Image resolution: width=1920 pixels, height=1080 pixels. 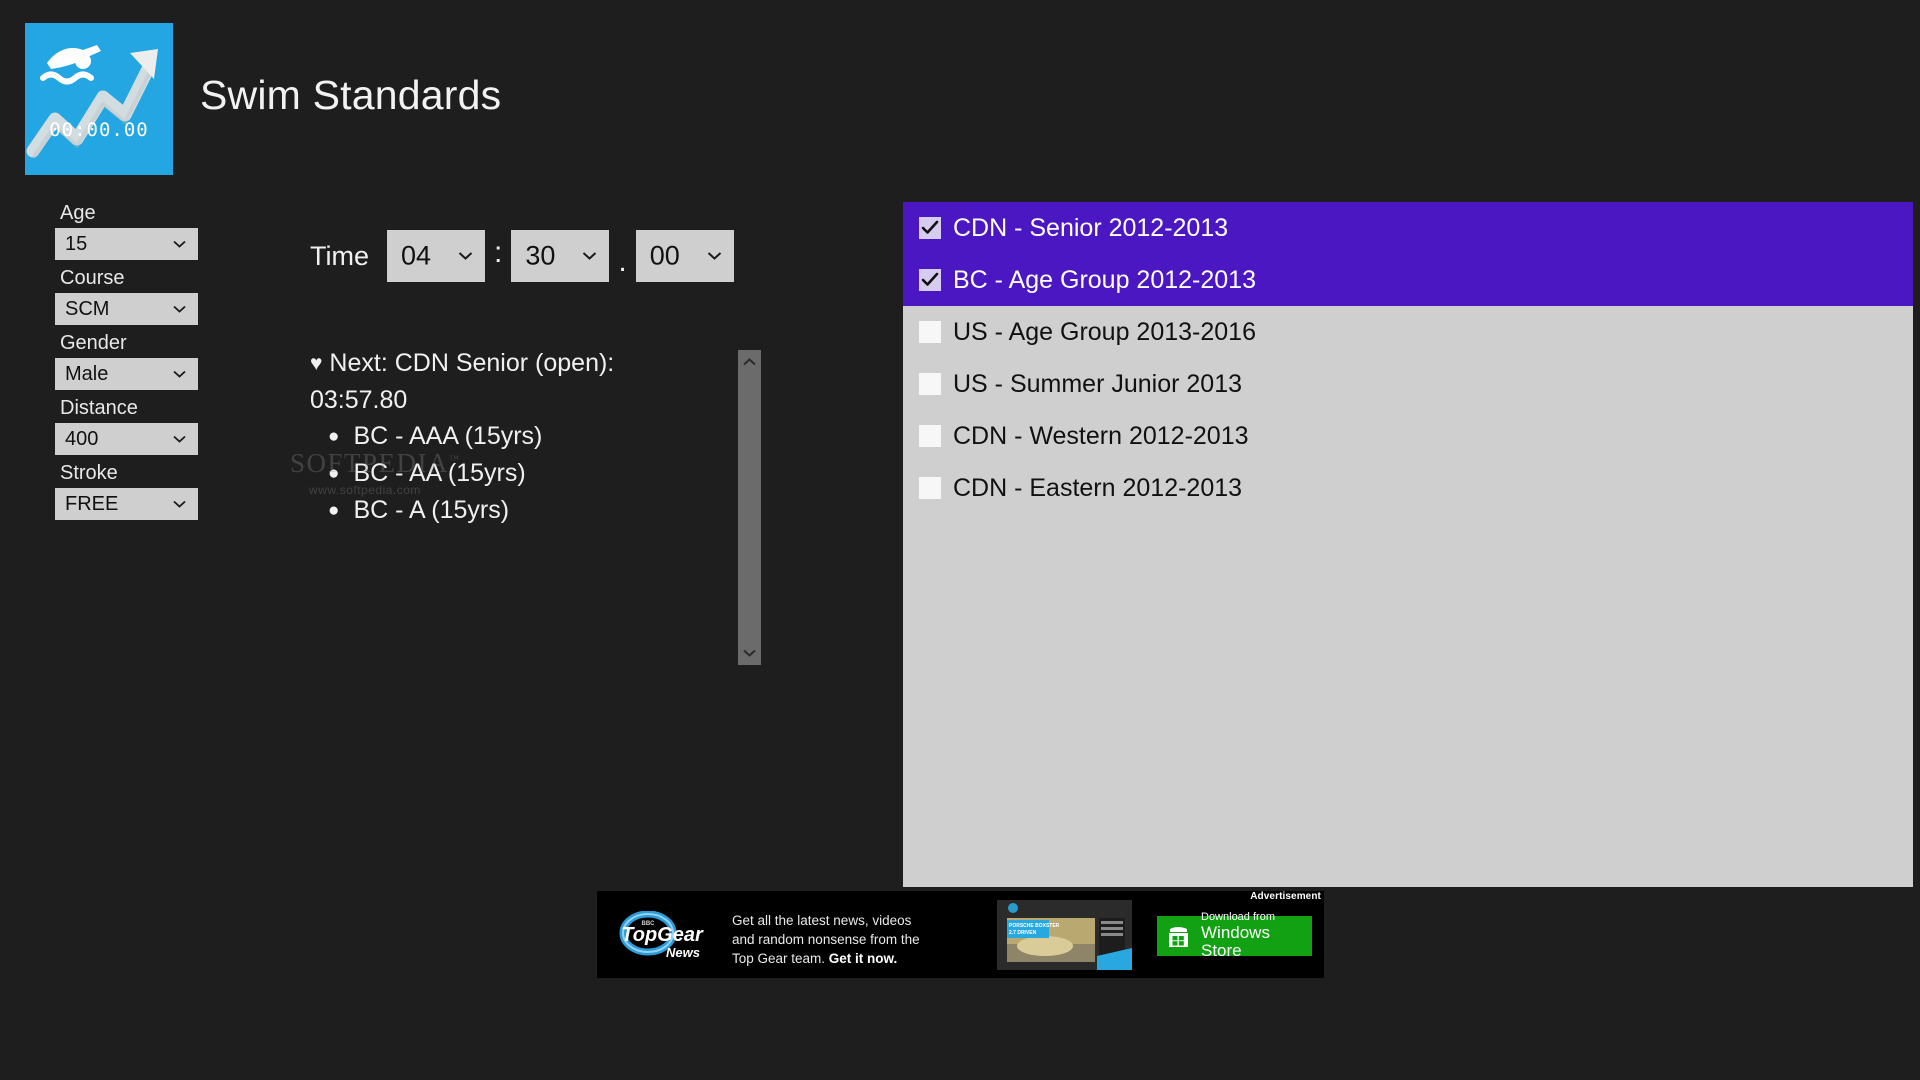 I want to click on thumb-caption-1: PORSCHE BOXSTER, so click(x=1034, y=926).